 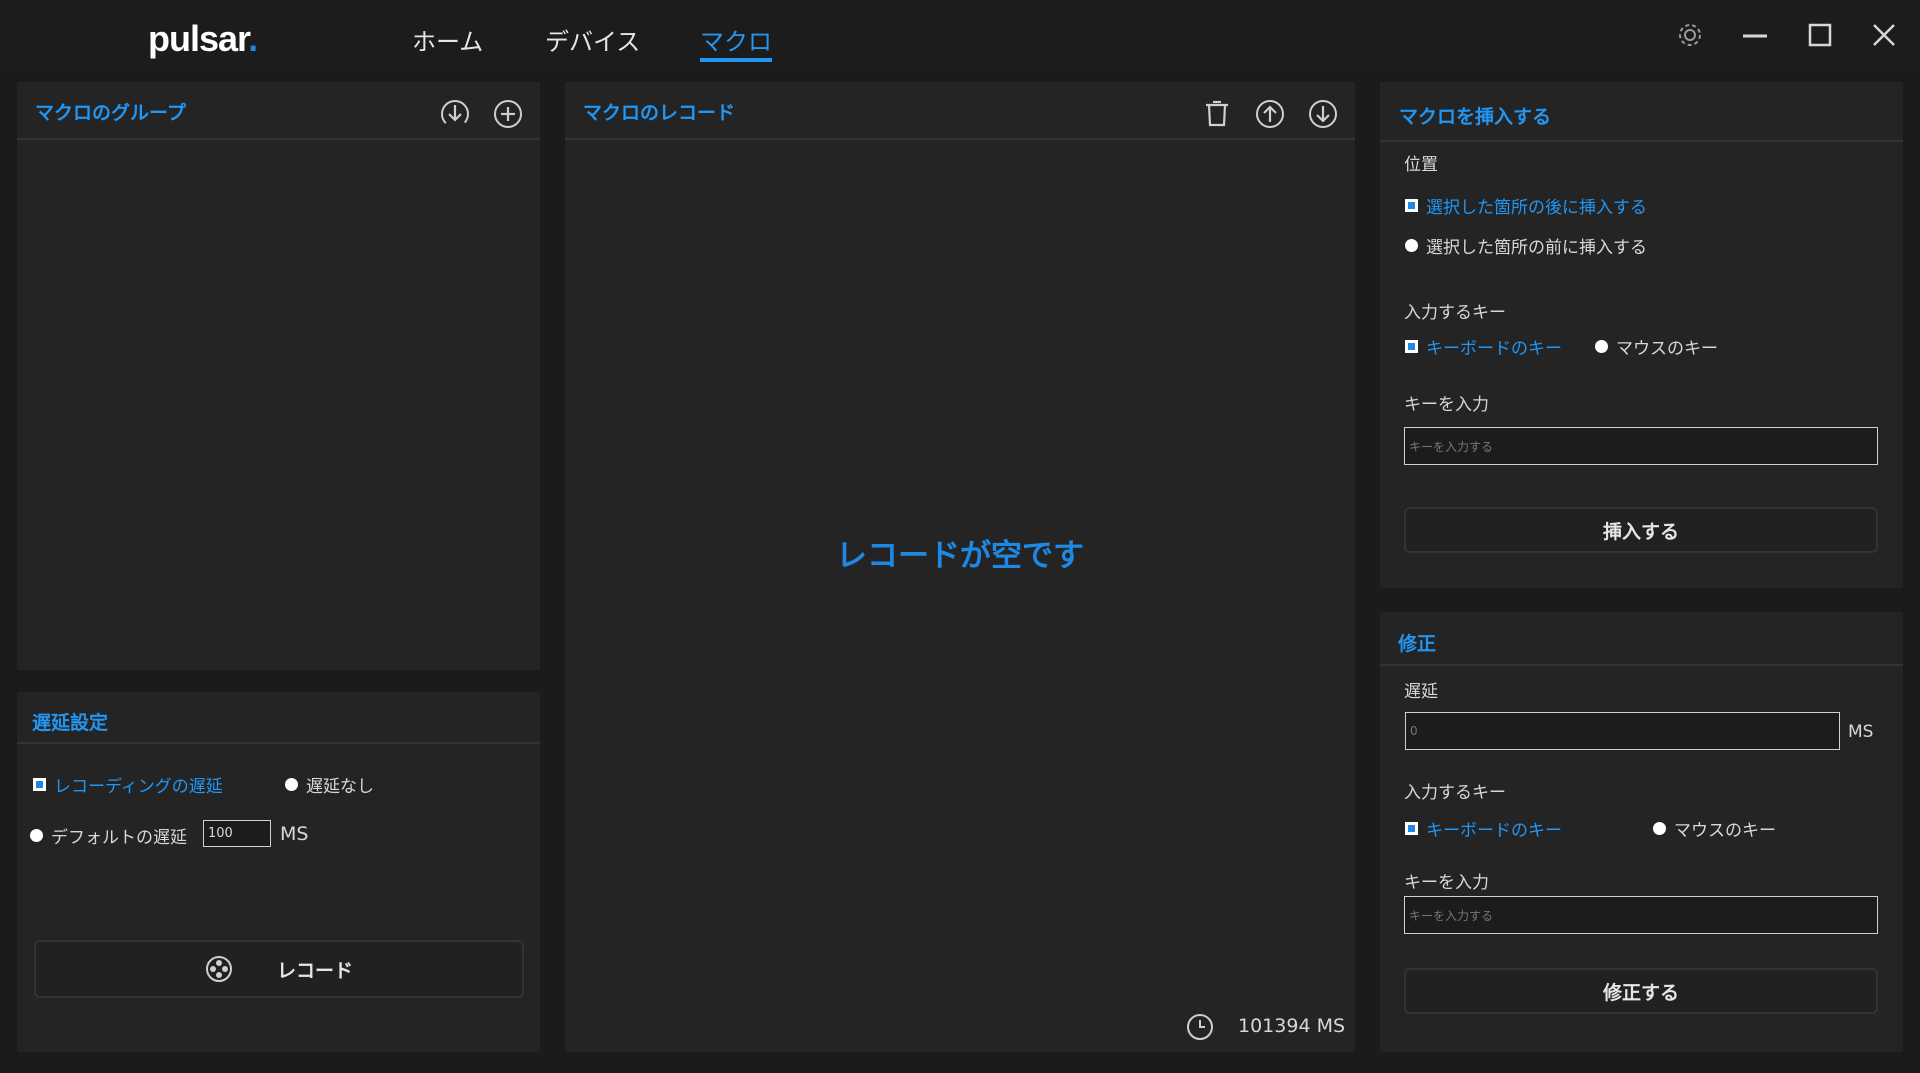 I want to click on record-icon, so click(x=218, y=969).